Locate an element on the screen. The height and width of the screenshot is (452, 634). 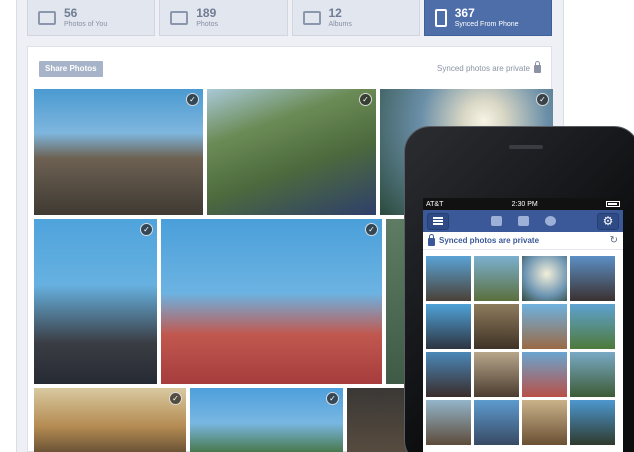
tab-count: 189 is located at coordinates (206, 13).